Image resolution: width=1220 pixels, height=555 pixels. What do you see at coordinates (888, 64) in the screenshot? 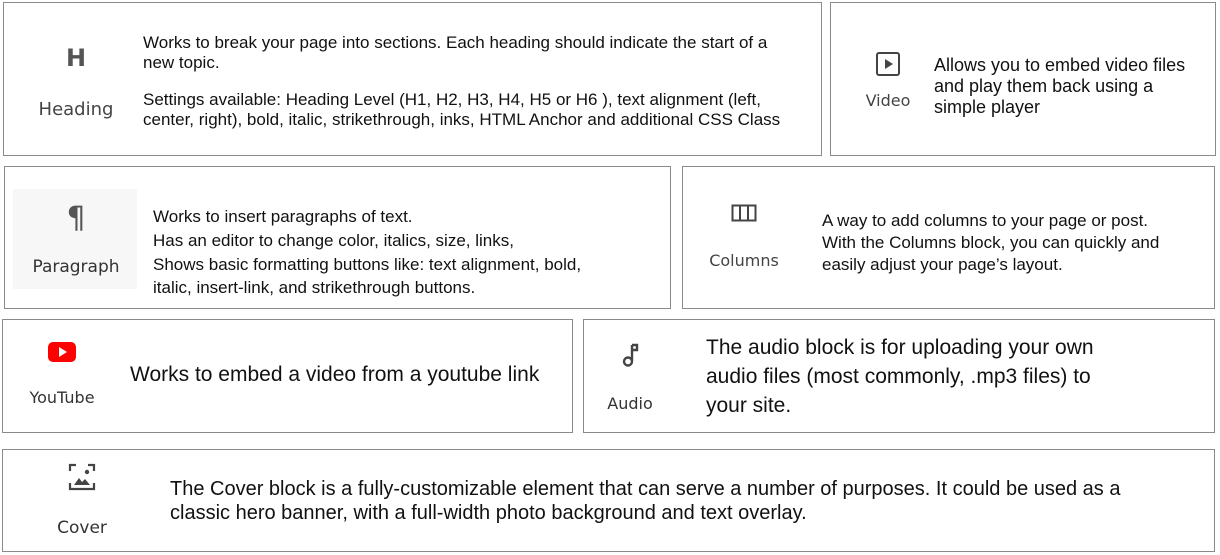
I see `video-icon` at bounding box center [888, 64].